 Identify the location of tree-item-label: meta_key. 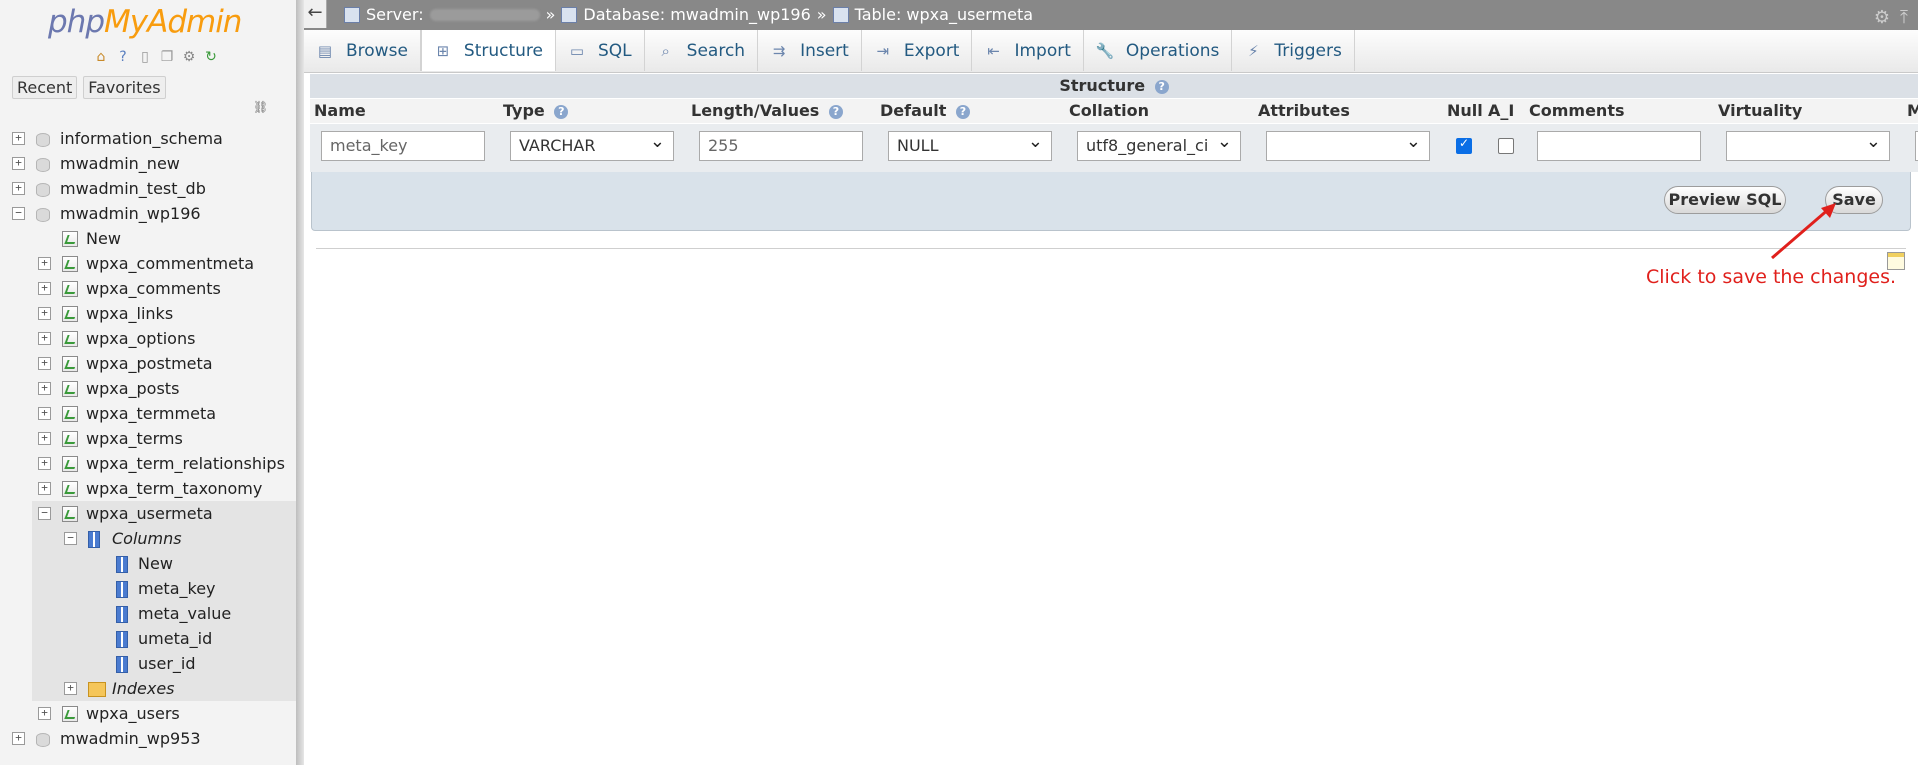
(177, 588).